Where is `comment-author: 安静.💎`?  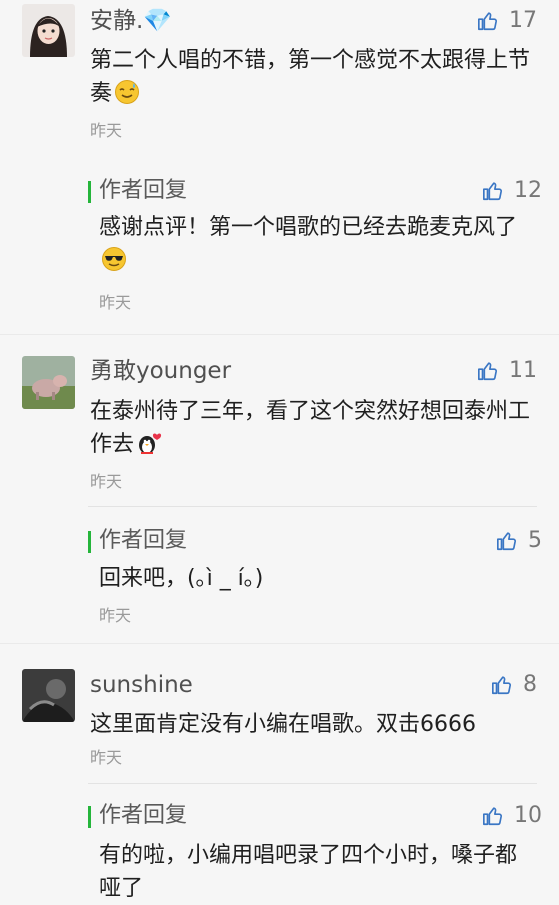
comment-author: 安静.💎 is located at coordinates (131, 21).